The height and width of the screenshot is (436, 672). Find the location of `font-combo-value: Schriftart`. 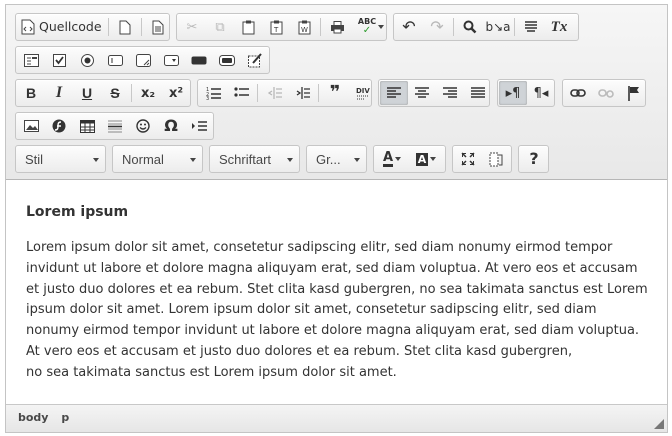

font-combo-value: Schriftart is located at coordinates (245, 159).